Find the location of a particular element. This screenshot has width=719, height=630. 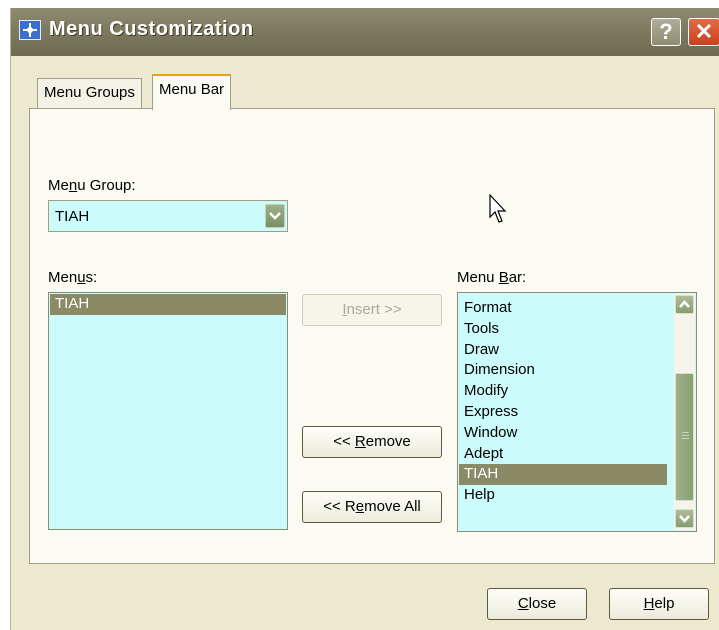

tab-menu-groups: Menu Groups is located at coordinates (89, 93).